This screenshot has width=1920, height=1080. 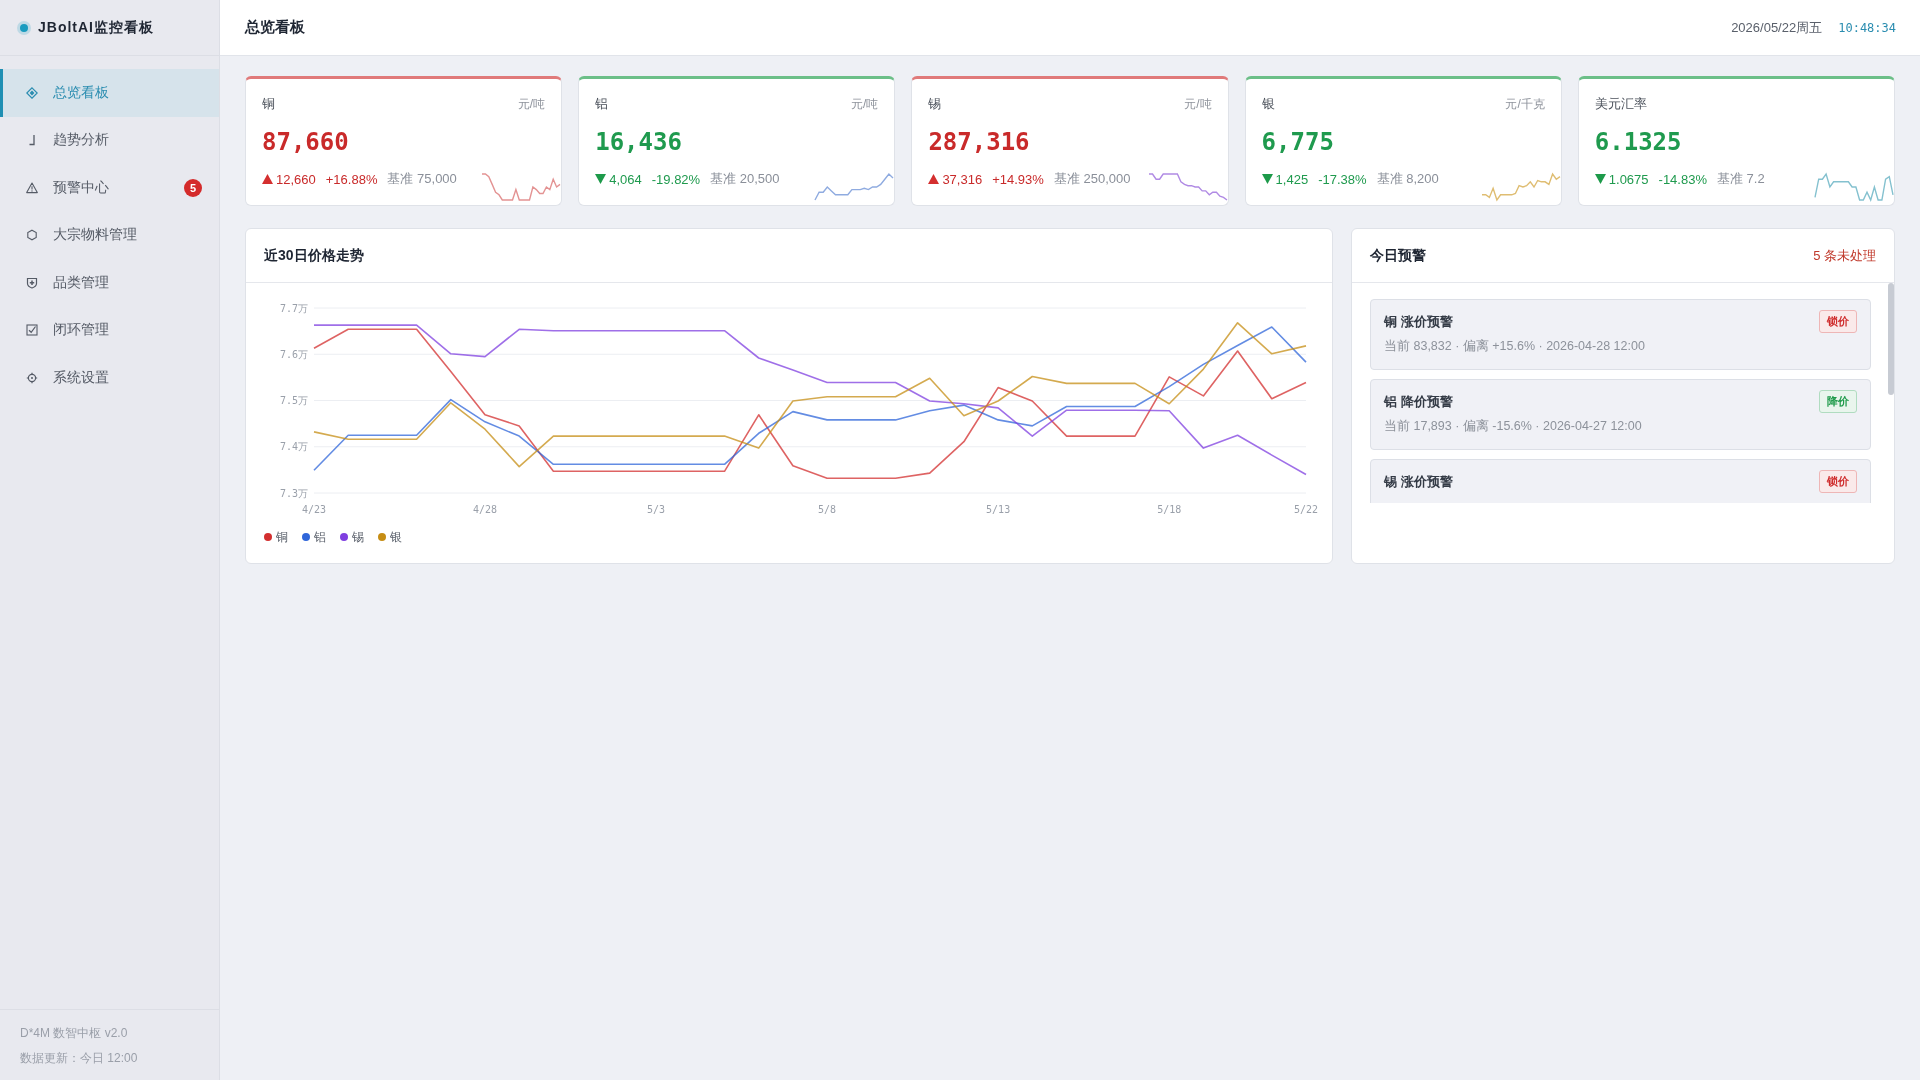 What do you see at coordinates (96, 27) in the screenshot?
I see `app-logo-text: JBoltAI监控看板` at bounding box center [96, 27].